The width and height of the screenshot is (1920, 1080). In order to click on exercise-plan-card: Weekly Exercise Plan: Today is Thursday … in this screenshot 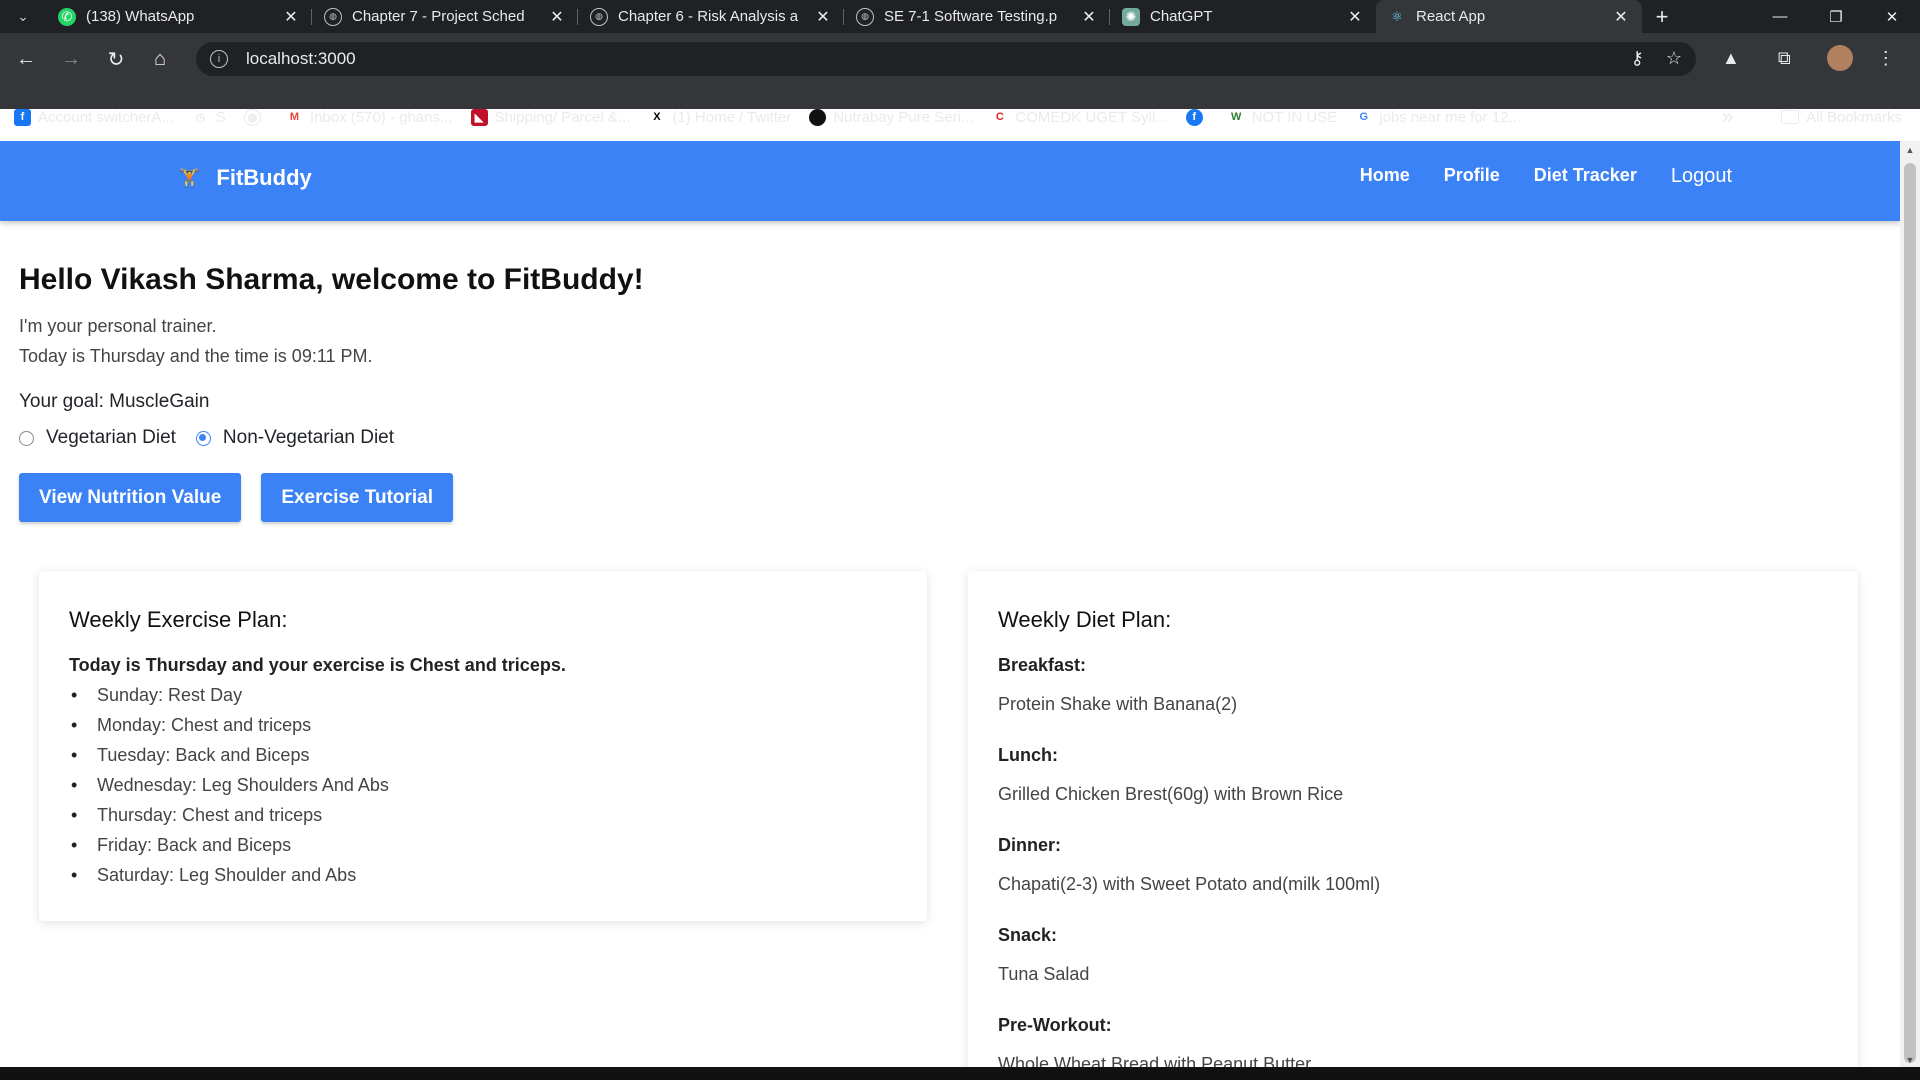, I will do `click(483, 746)`.